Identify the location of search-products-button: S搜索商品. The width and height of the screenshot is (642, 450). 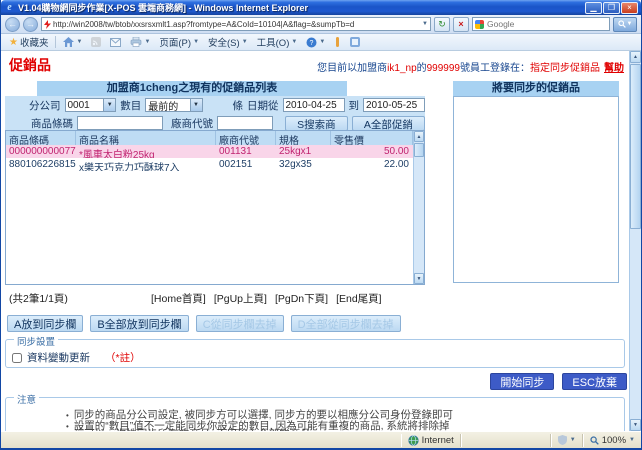
(316, 130).